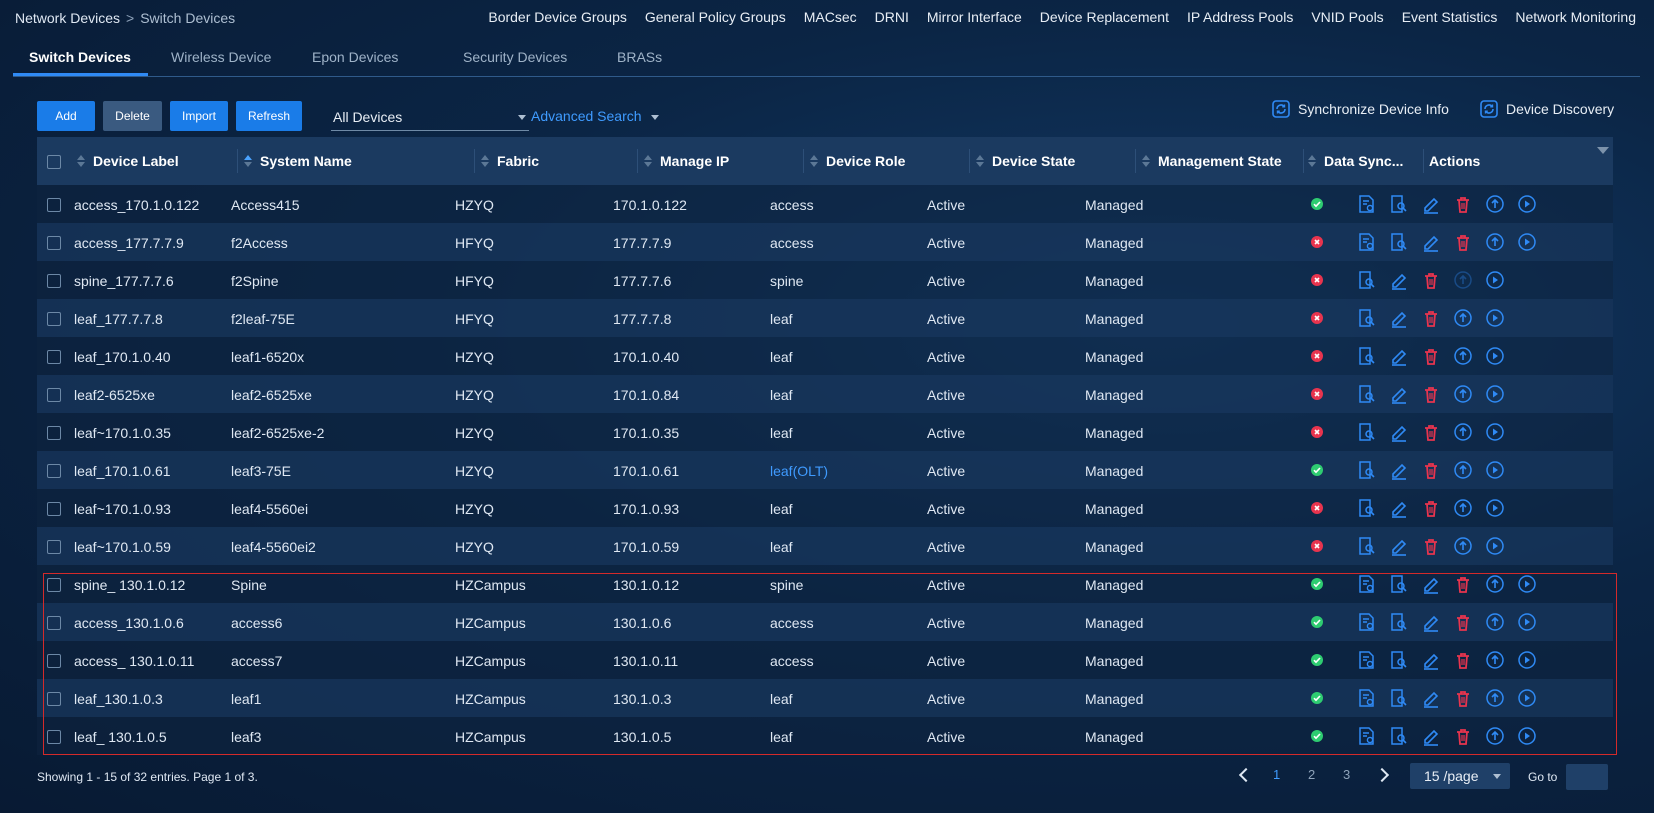 This screenshot has height=813, width=1654. What do you see at coordinates (892, 17) in the screenshot?
I see `top-nav-item: DRNI` at bounding box center [892, 17].